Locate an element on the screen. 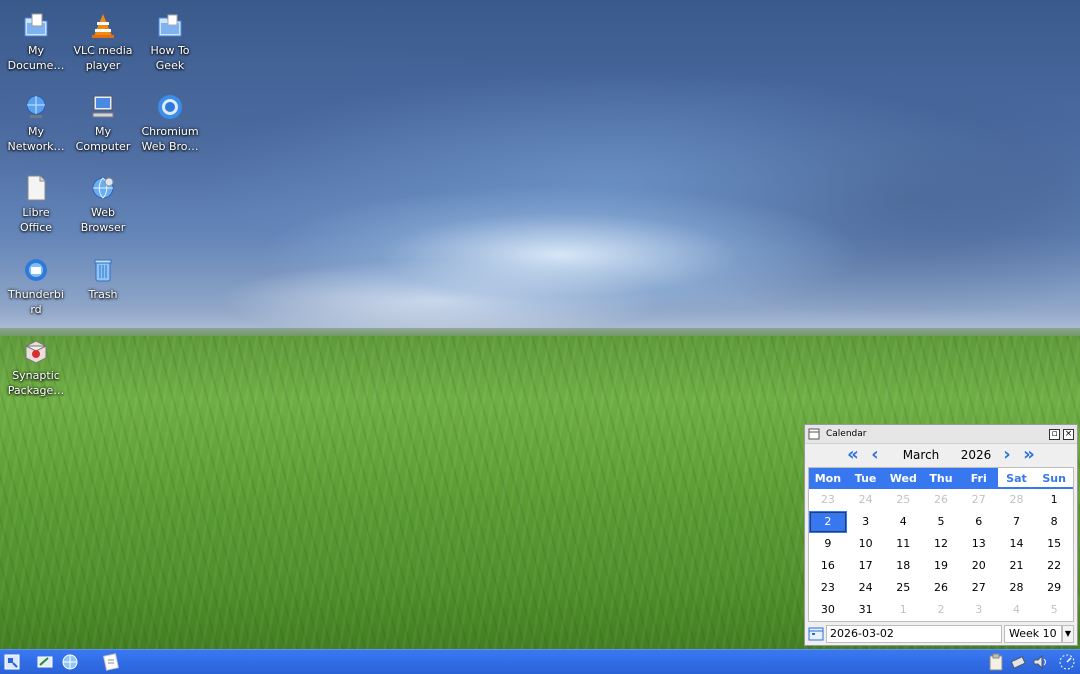 This screenshot has width=1080, height=674. close-button: × is located at coordinates (1068, 434).